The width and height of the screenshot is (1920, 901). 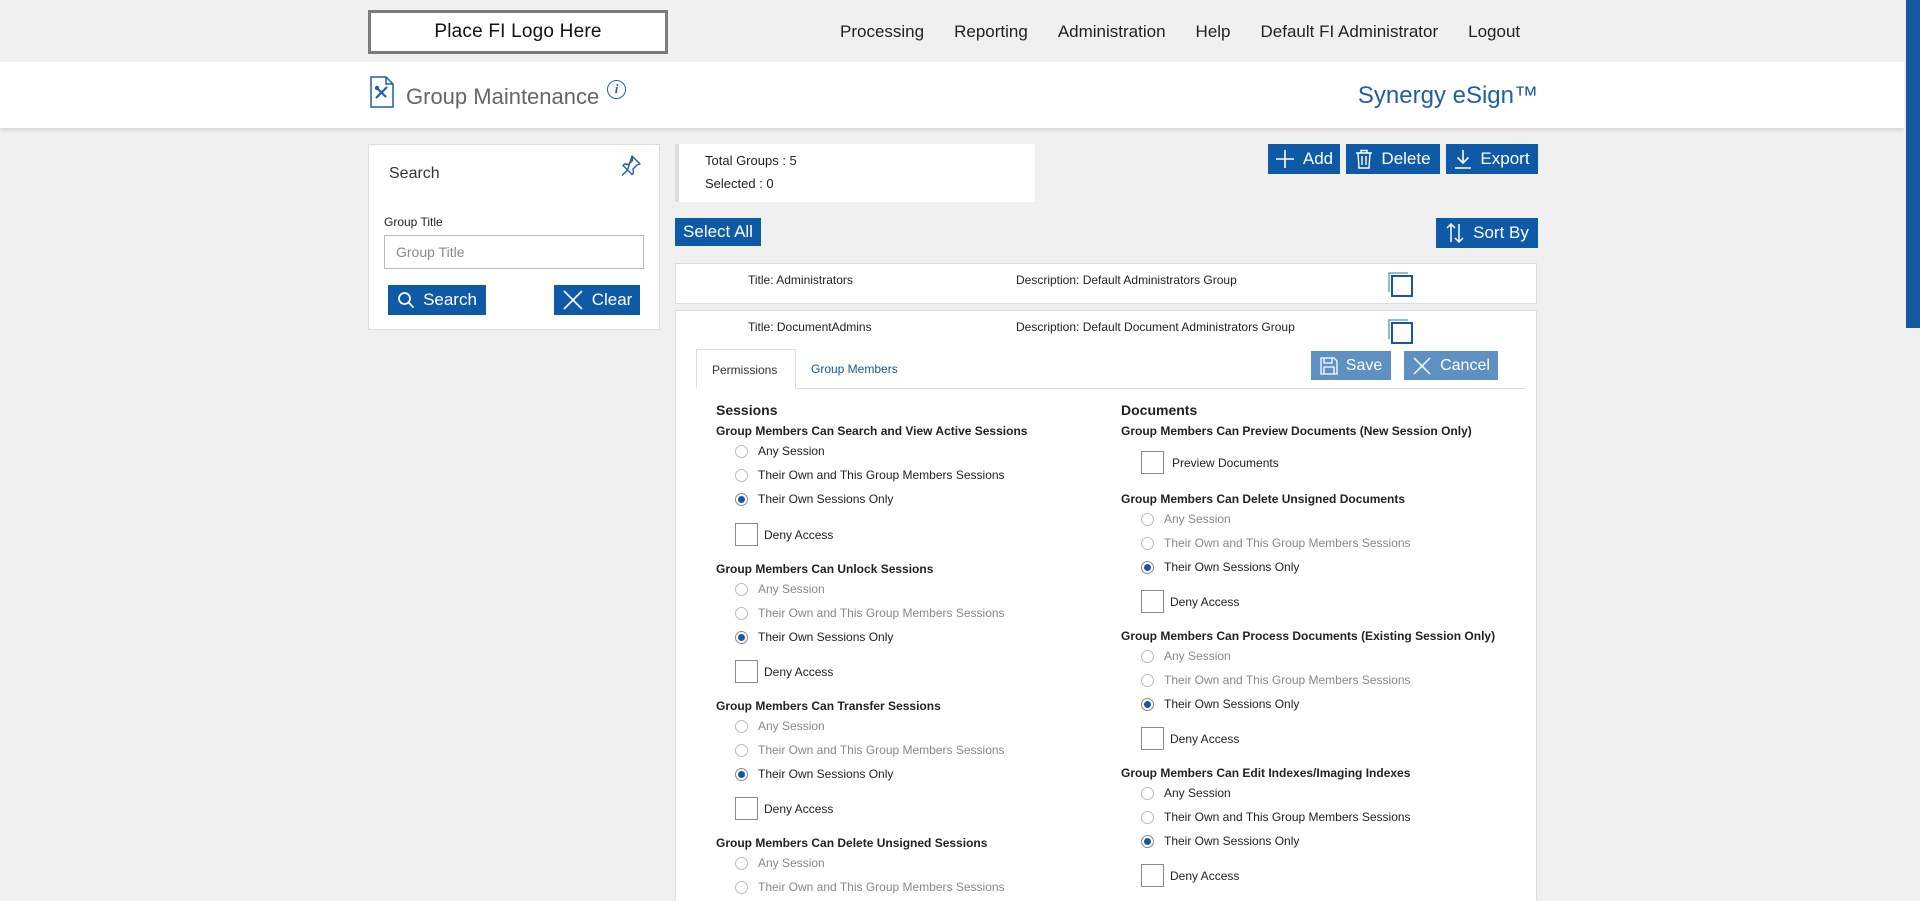 I want to click on add-button: Add, so click(x=1304, y=159).